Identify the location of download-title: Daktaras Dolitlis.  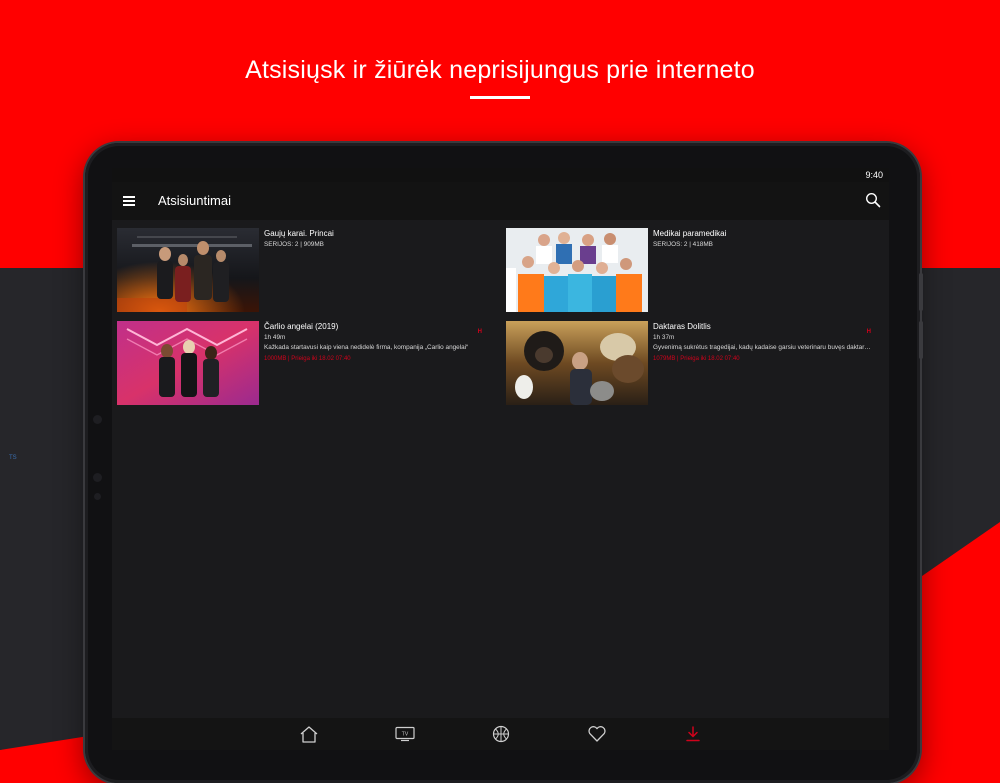
(682, 326).